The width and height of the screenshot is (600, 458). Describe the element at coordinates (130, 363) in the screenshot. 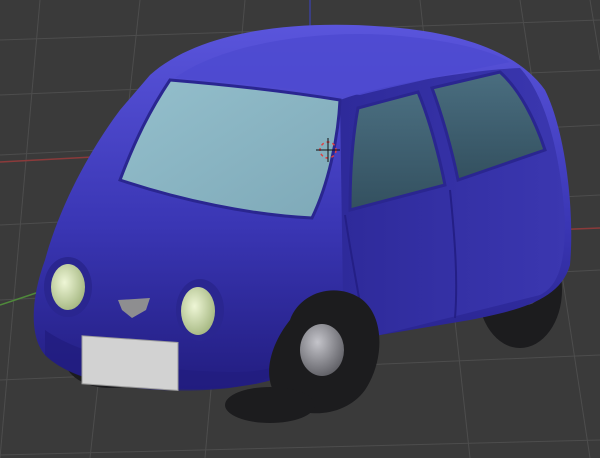

I see `license-plate` at that location.